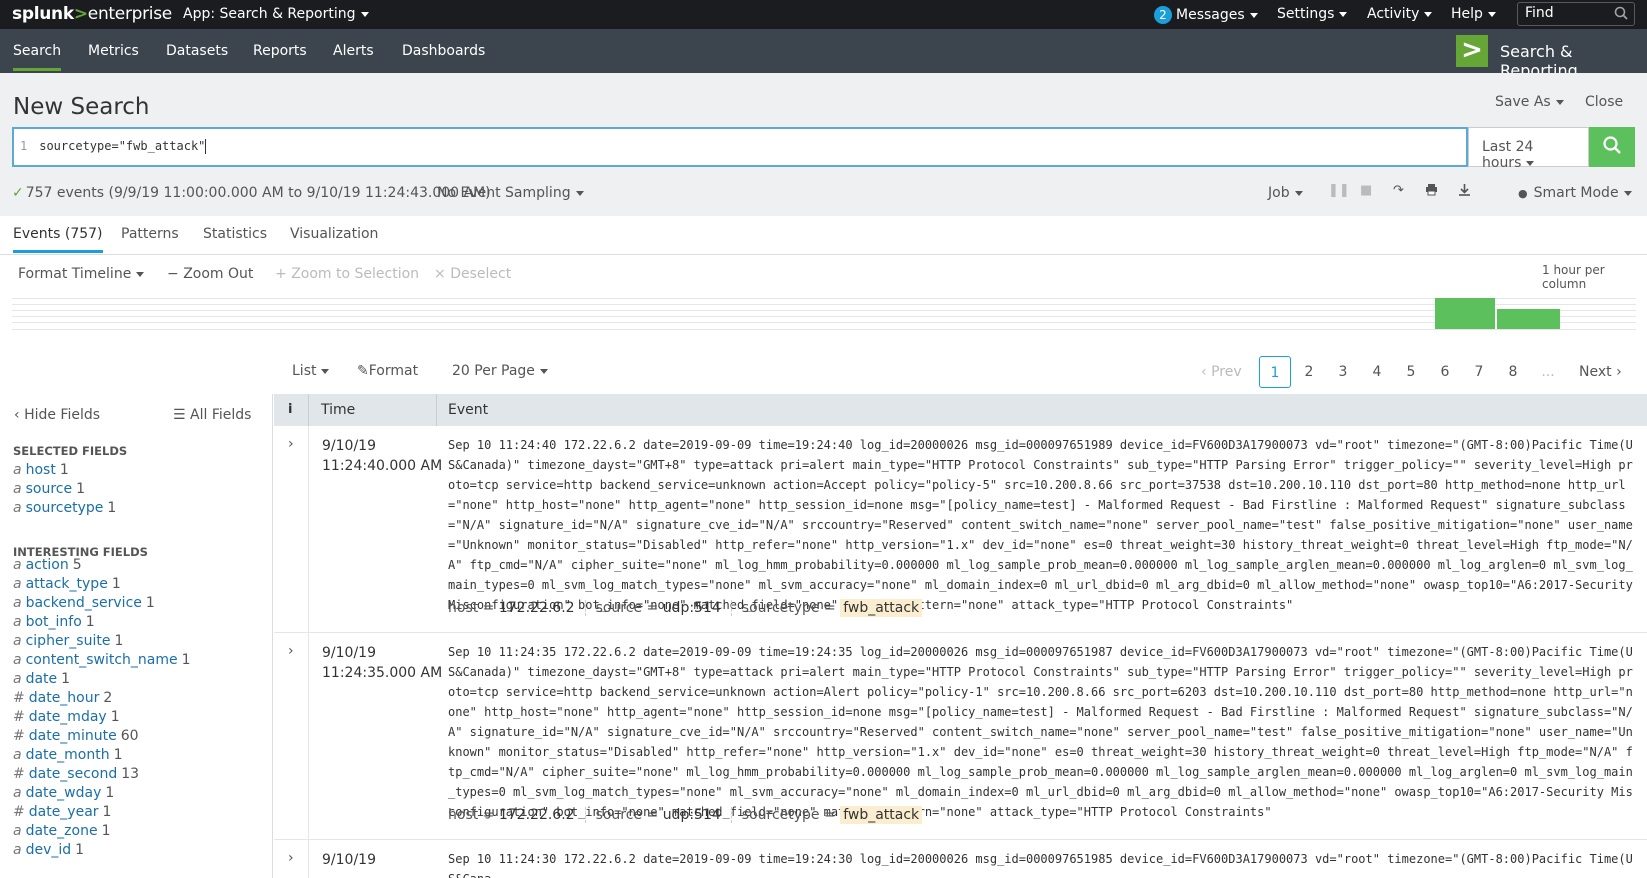  What do you see at coordinates (73, 736) in the screenshot?
I see `field-name: date_minute` at bounding box center [73, 736].